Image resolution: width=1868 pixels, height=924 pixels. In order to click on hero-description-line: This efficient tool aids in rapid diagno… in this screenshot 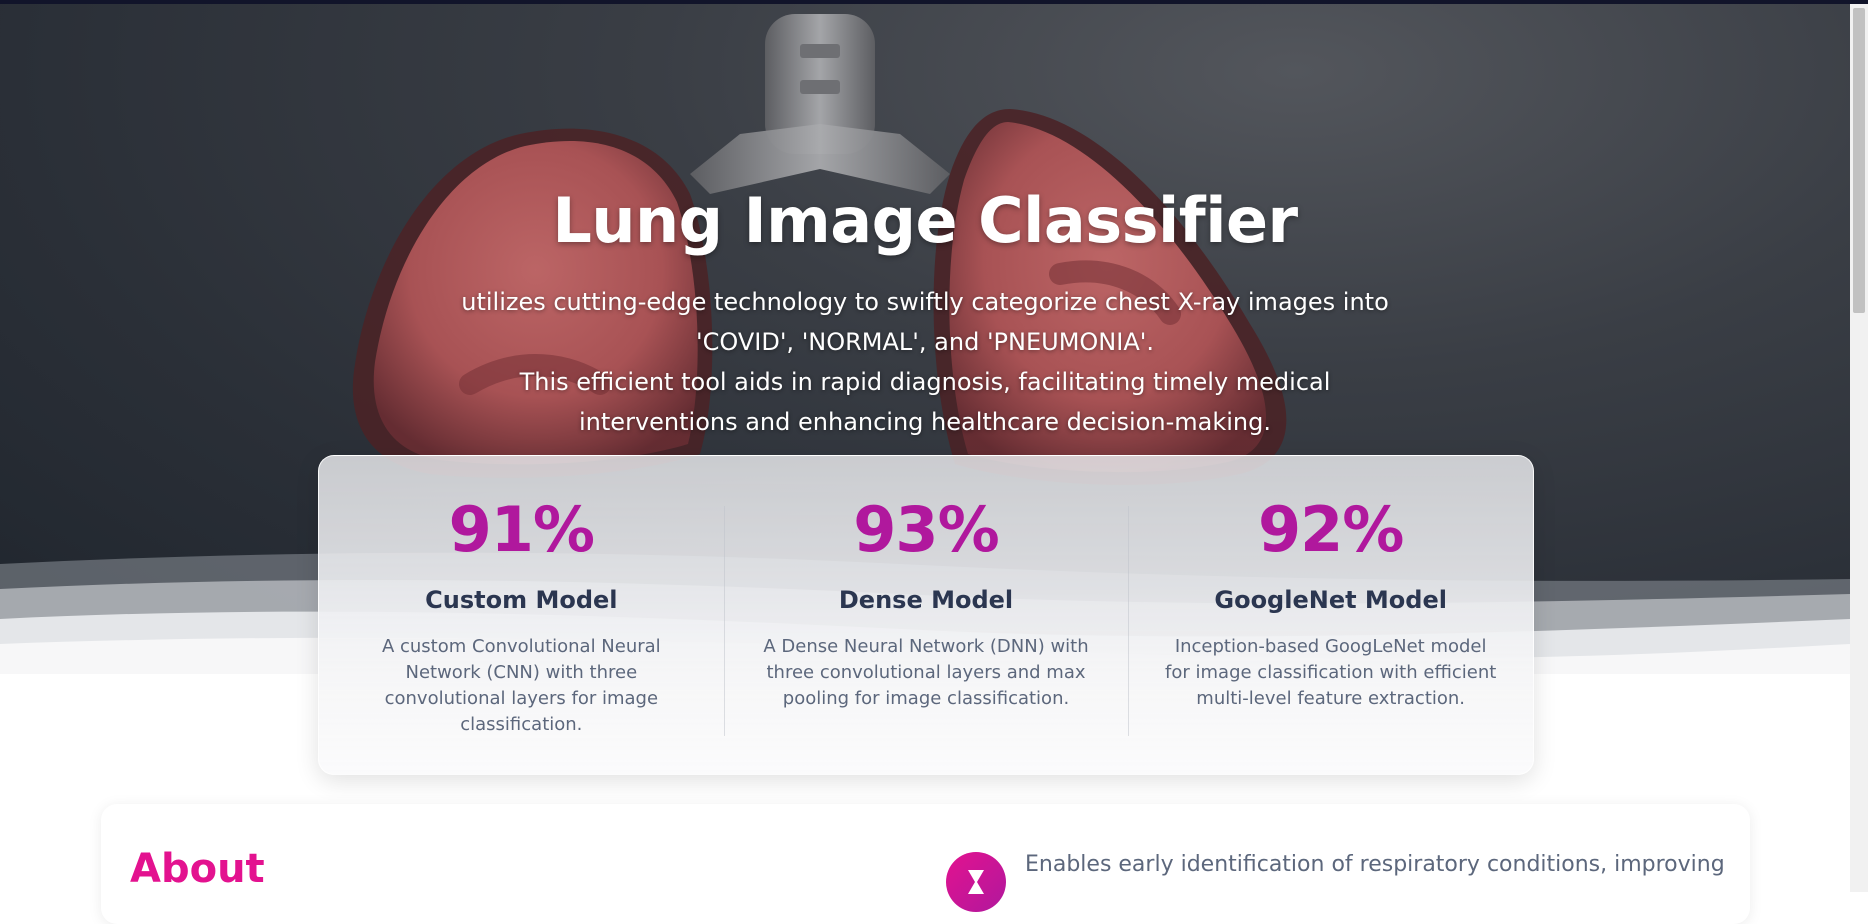, I will do `click(925, 382)`.